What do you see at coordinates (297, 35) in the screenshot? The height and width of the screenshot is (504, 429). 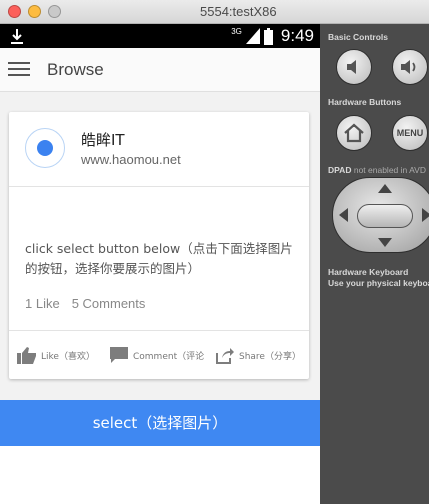 I see `clock: 9:49` at bounding box center [297, 35].